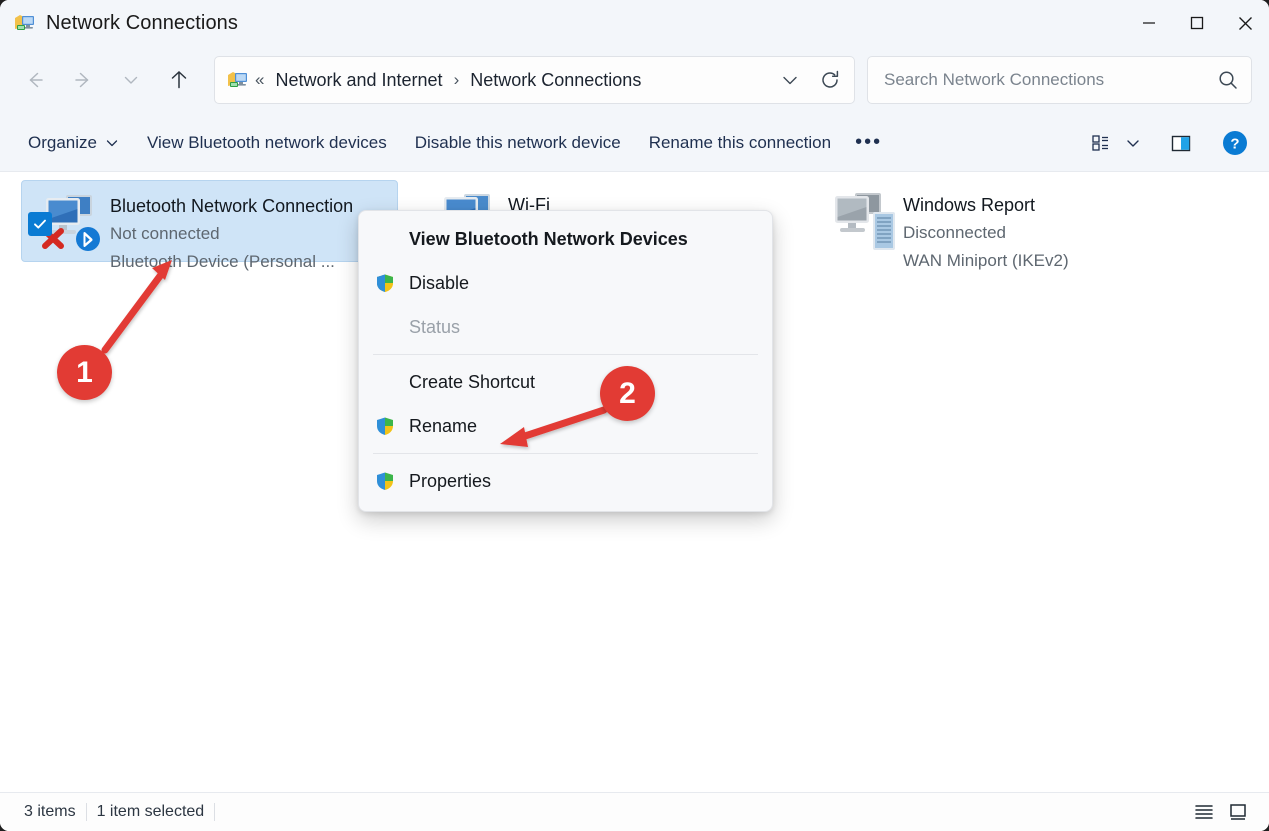  What do you see at coordinates (35, 80) in the screenshot?
I see `back-arrow-icon` at bounding box center [35, 80].